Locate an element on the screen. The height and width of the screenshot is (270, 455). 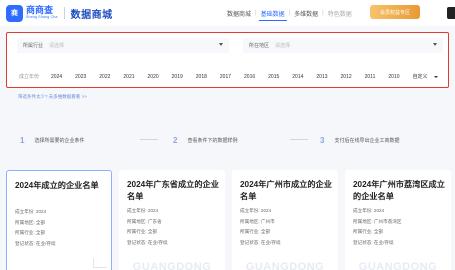
industry-label: 所属行业 is located at coordinates (33, 46).